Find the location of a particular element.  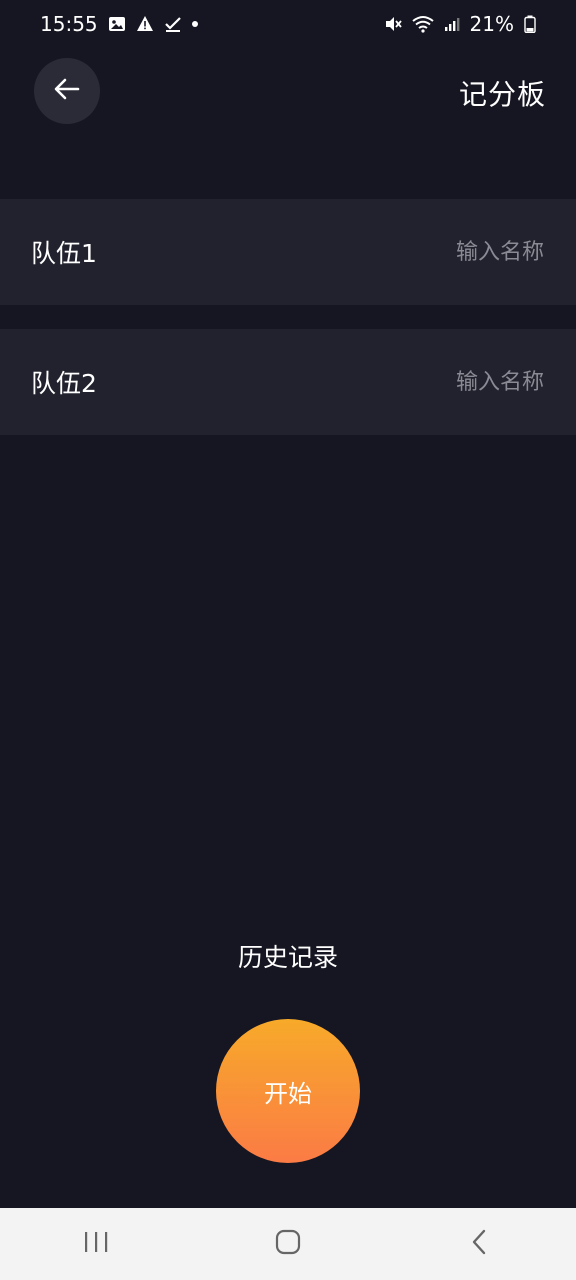

battery-level: 21% is located at coordinates (491, 24).